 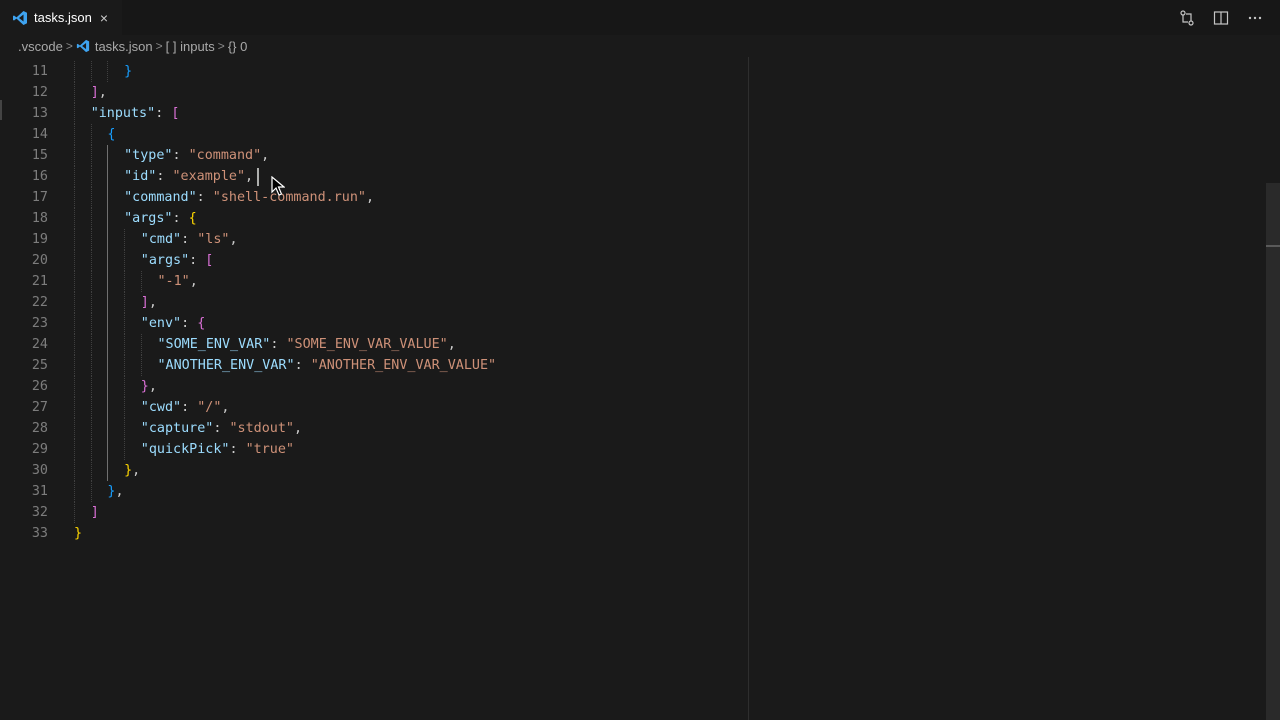 I want to click on line-number: 18, so click(x=39, y=218).